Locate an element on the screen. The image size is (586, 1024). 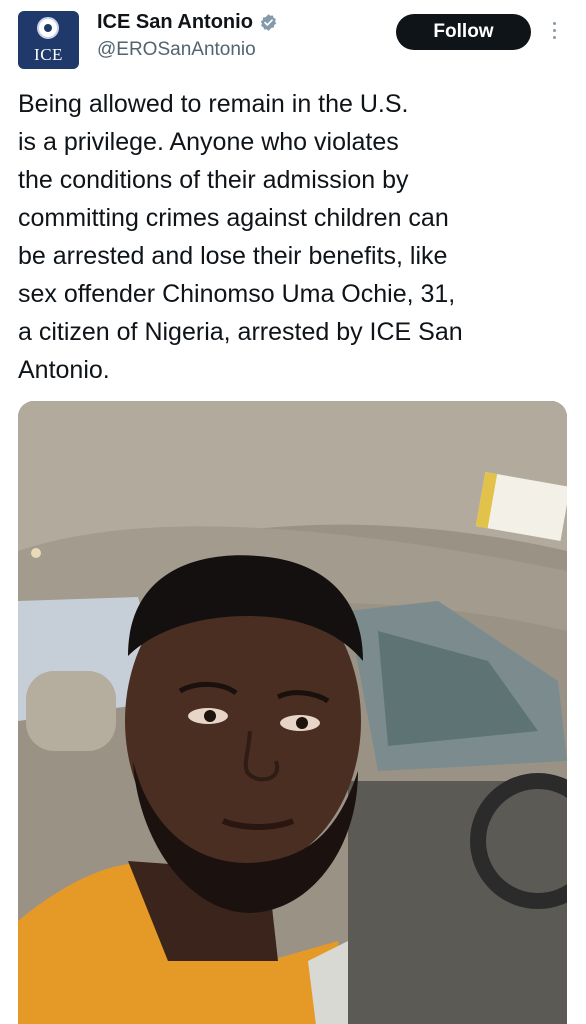
tweet-text-line: committing crimes against children can is located at coordinates (233, 218).